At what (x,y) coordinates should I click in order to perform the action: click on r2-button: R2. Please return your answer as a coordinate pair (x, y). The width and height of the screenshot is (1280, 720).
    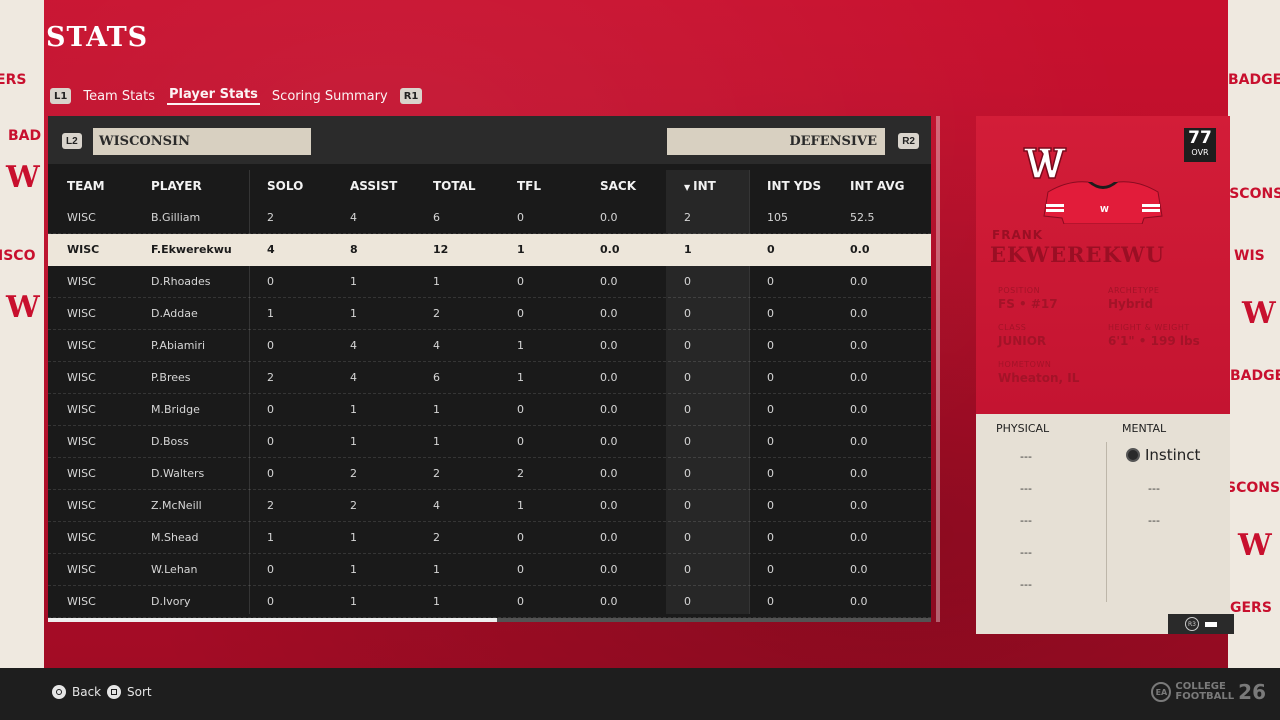
    Looking at the image, I should click on (908, 141).